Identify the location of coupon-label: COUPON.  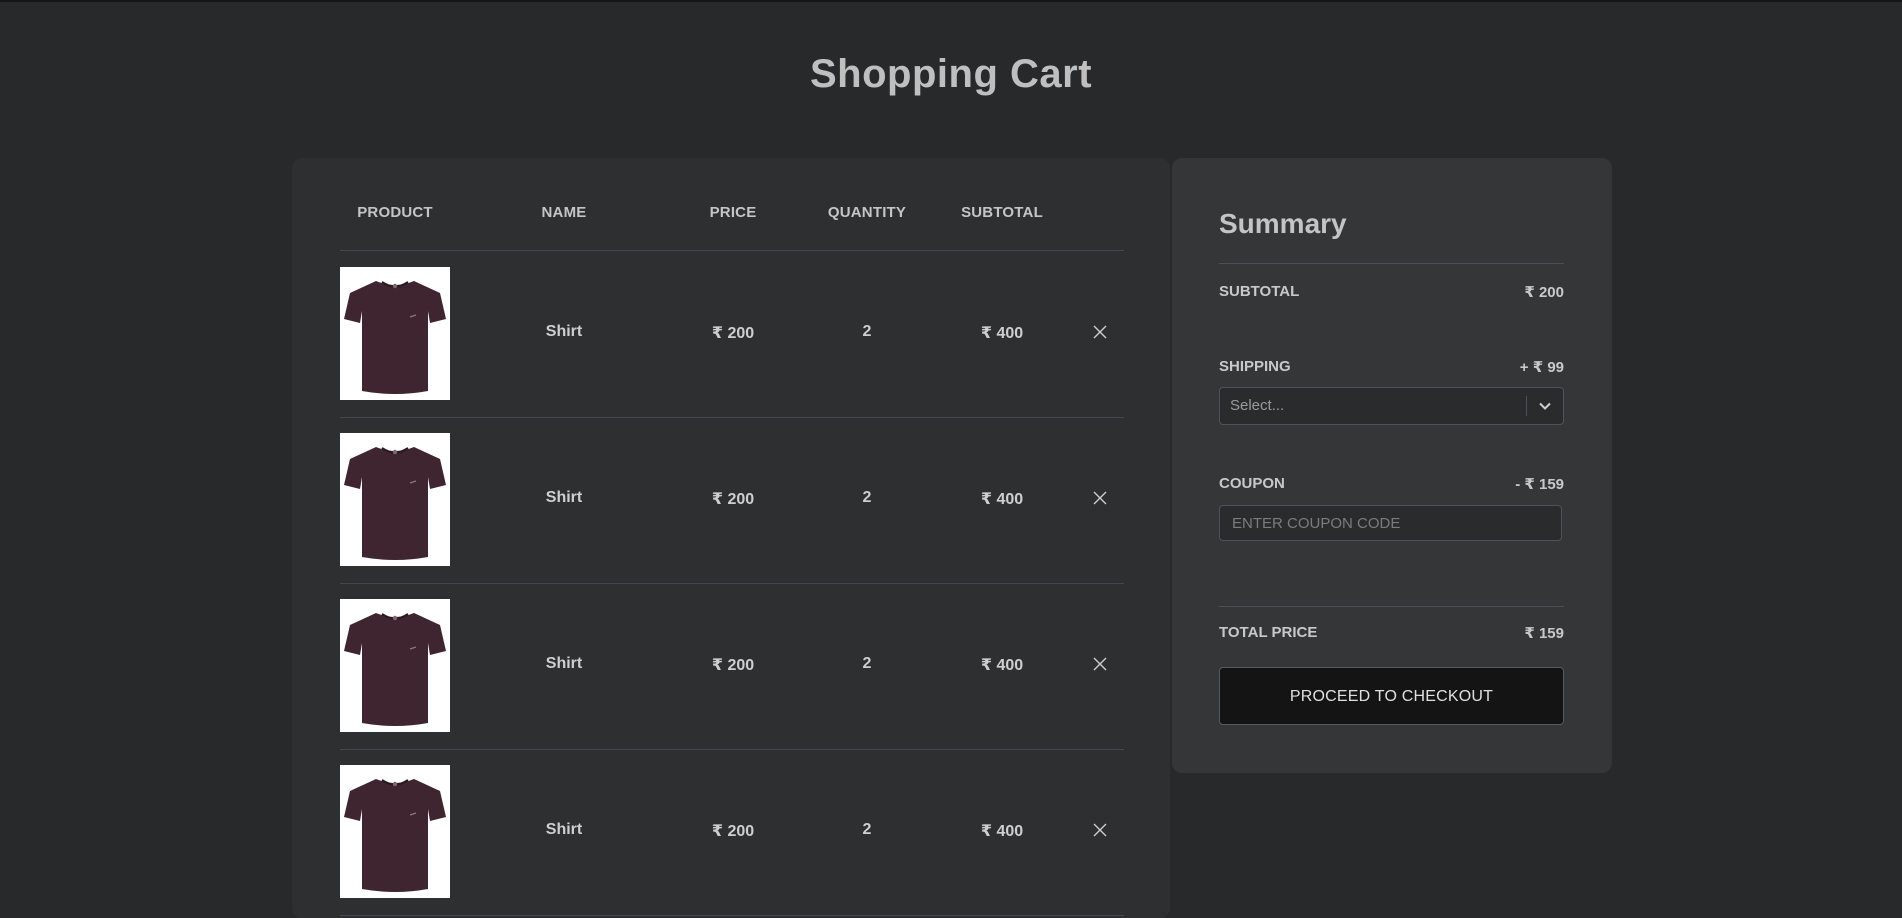
(1252, 483).